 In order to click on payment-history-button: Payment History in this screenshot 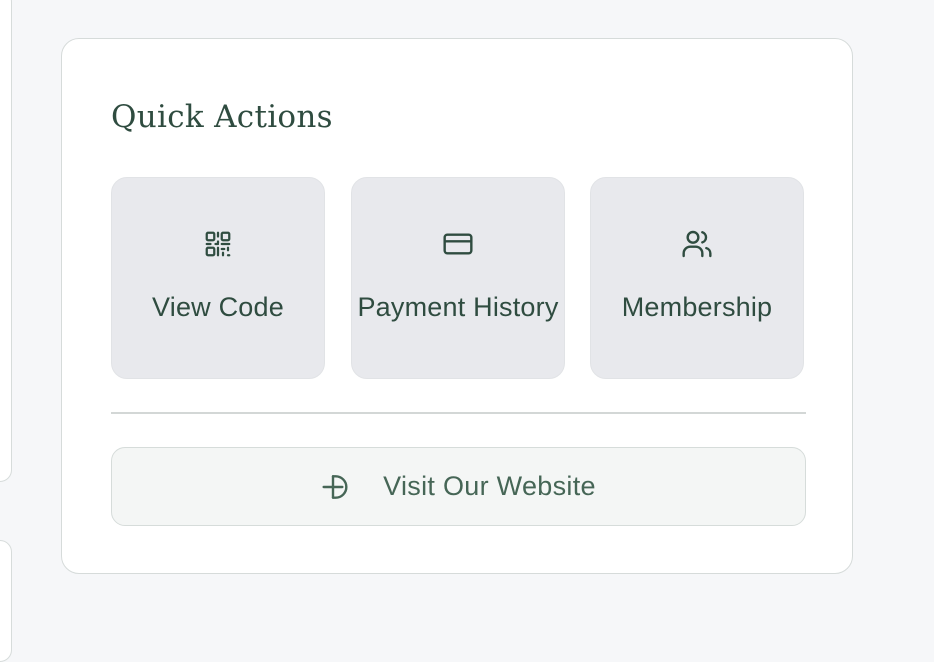, I will do `click(458, 278)`.